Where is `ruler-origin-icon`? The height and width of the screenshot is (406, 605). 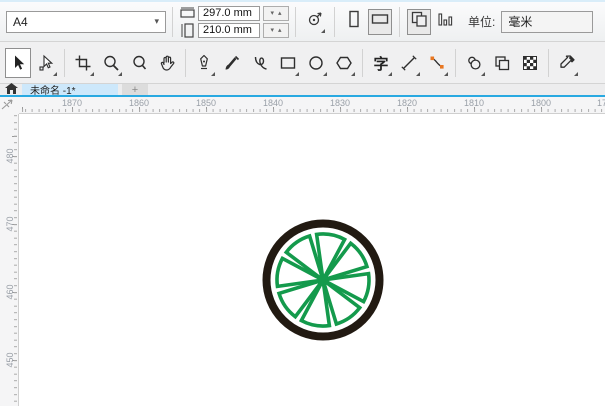
ruler-origin-icon is located at coordinates (7, 104).